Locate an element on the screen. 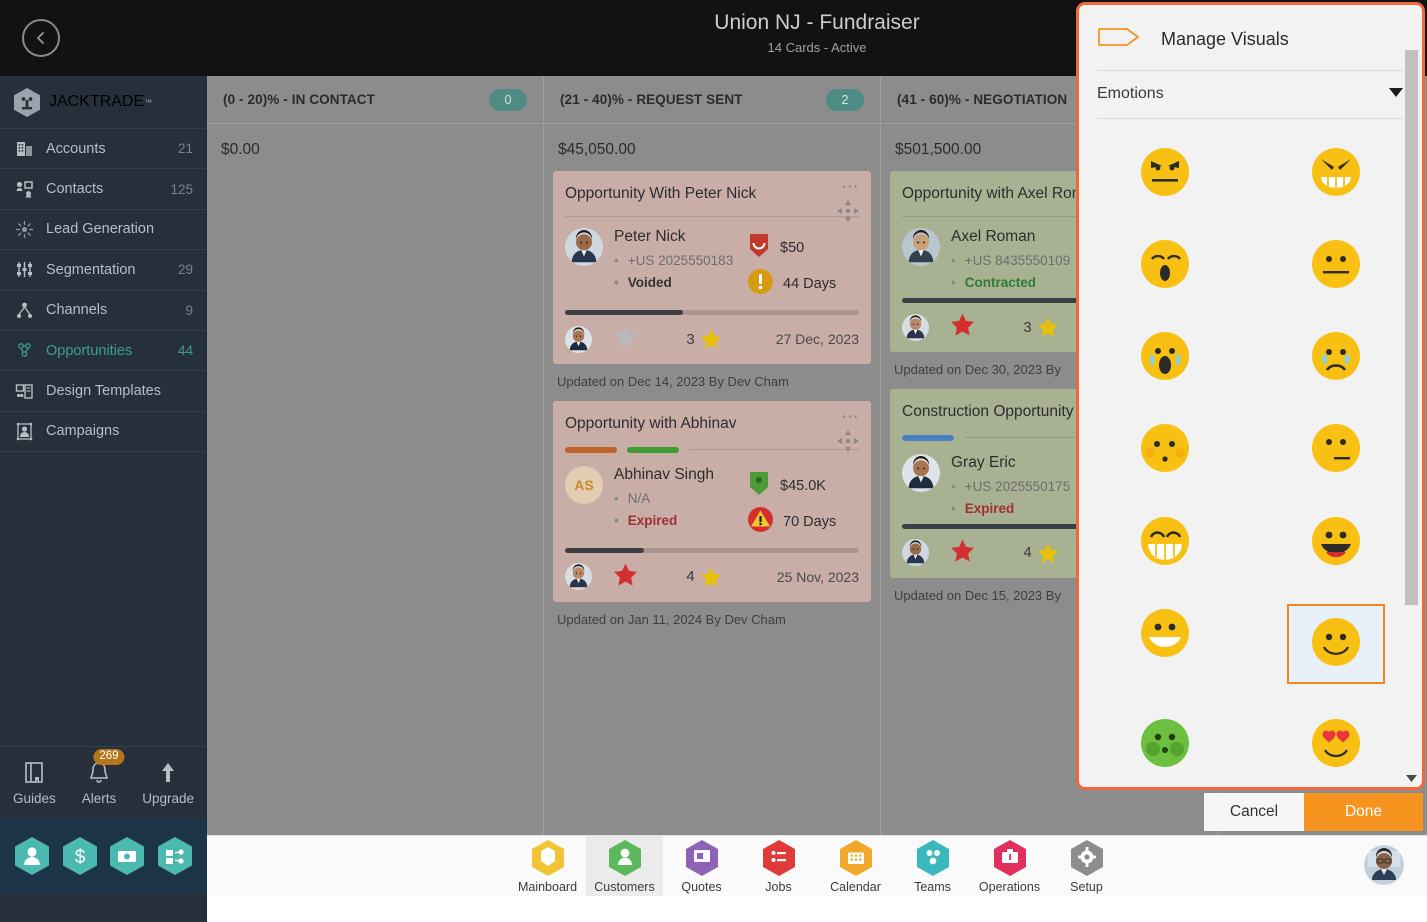  card-amount-row: $45.0K is located at coordinates (803, 486).